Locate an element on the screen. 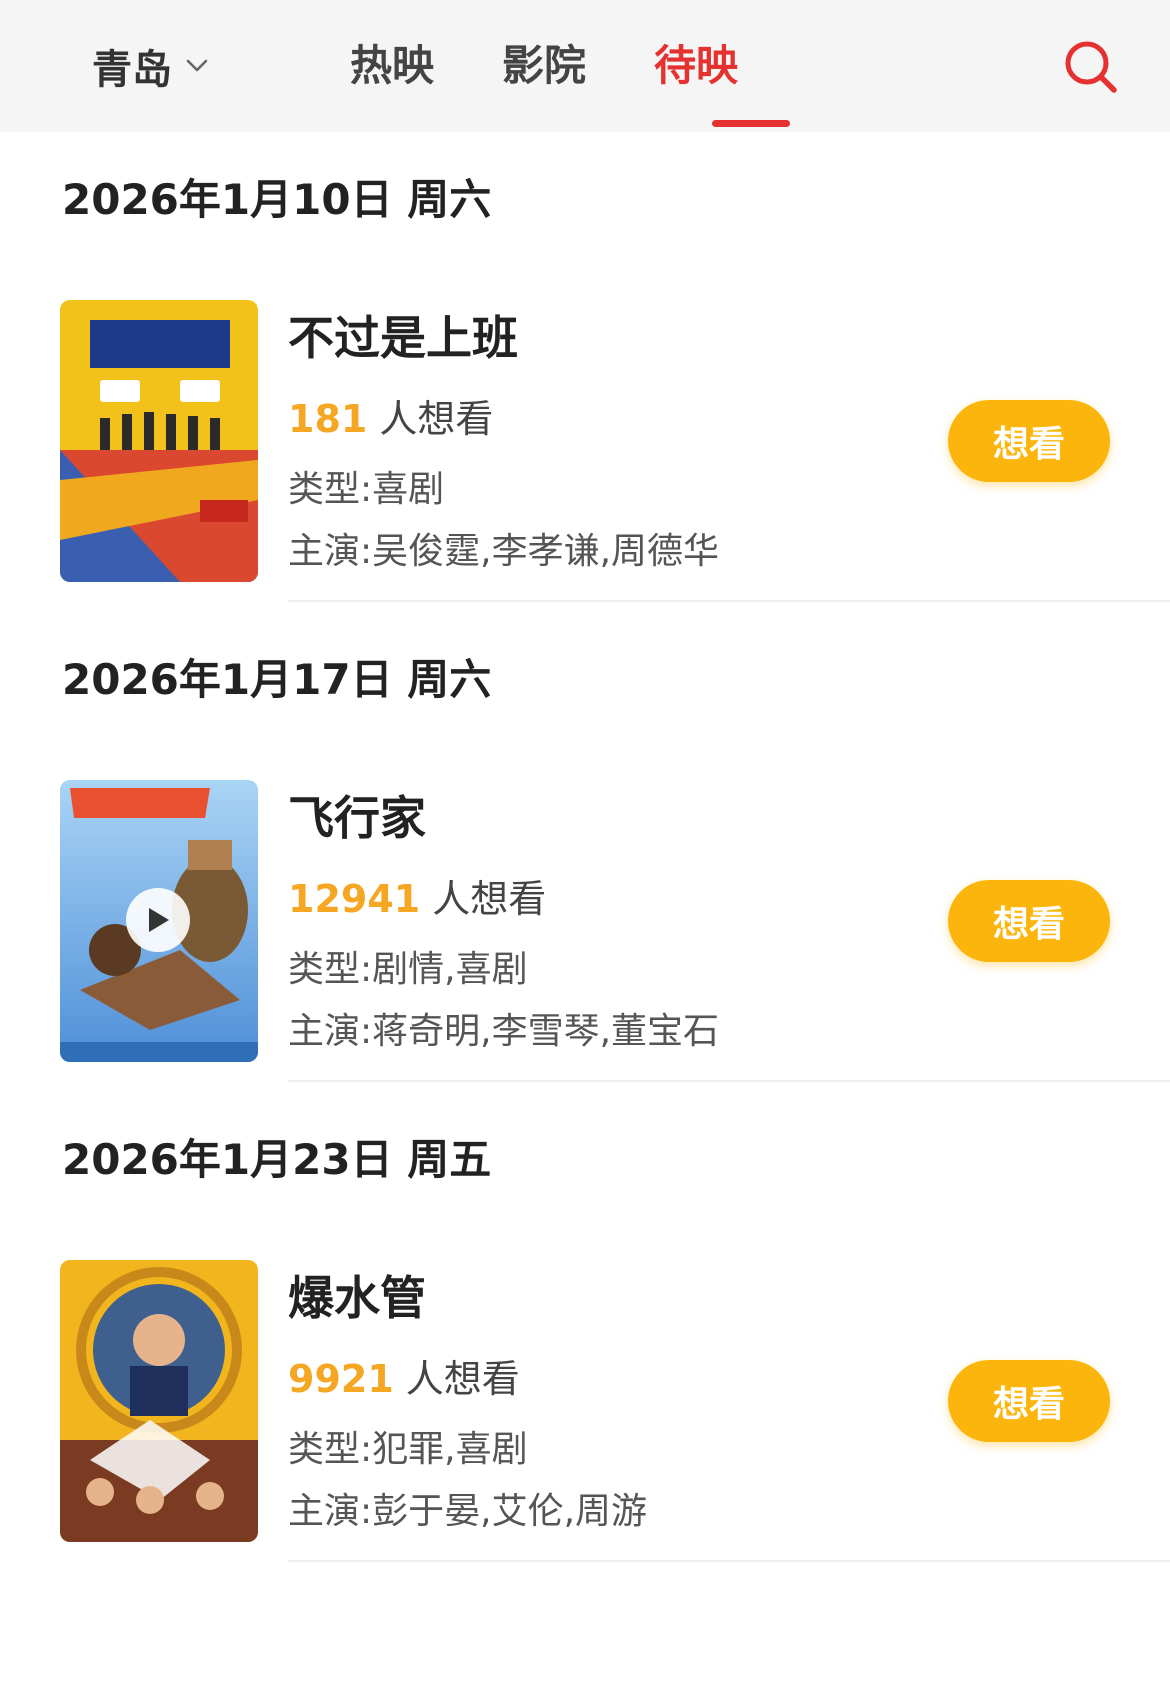 The width and height of the screenshot is (1170, 1705). movie-cast: 主演:吴俊霆,李孝谦,周德华 is located at coordinates (504, 551).